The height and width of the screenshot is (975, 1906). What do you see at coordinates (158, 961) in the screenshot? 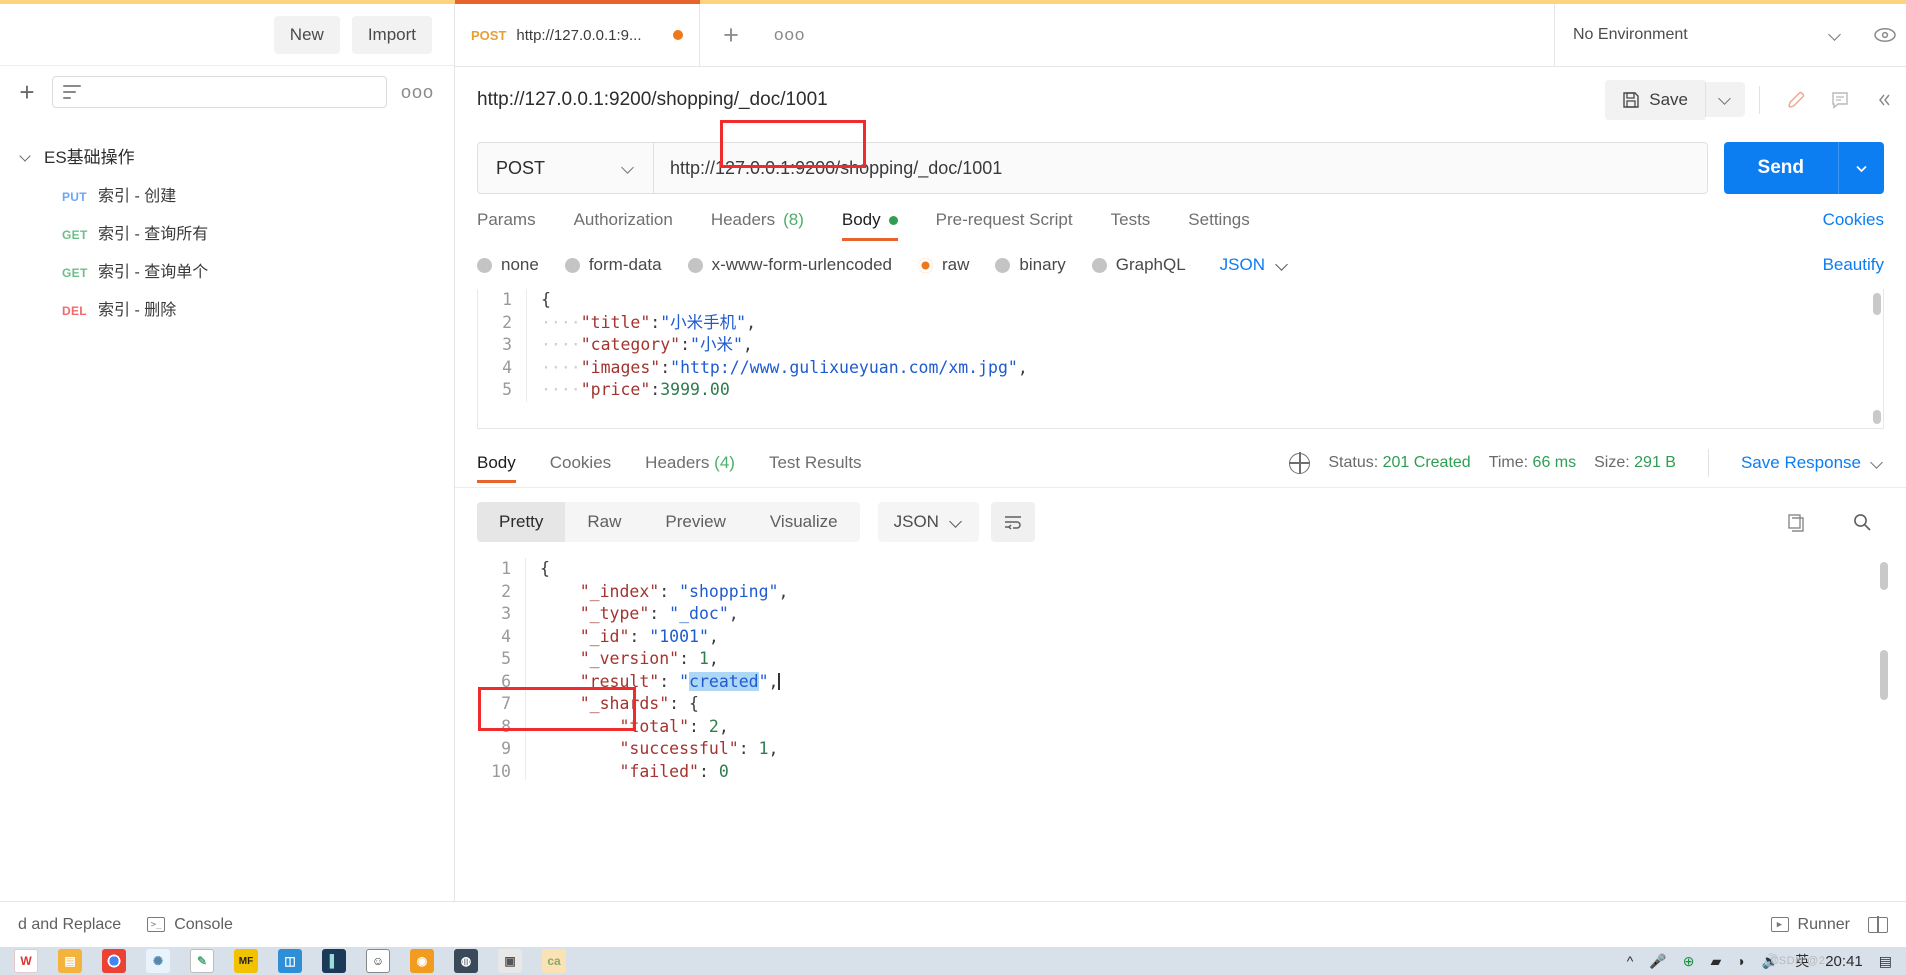
I see `network-app-icon: ✺` at bounding box center [158, 961].